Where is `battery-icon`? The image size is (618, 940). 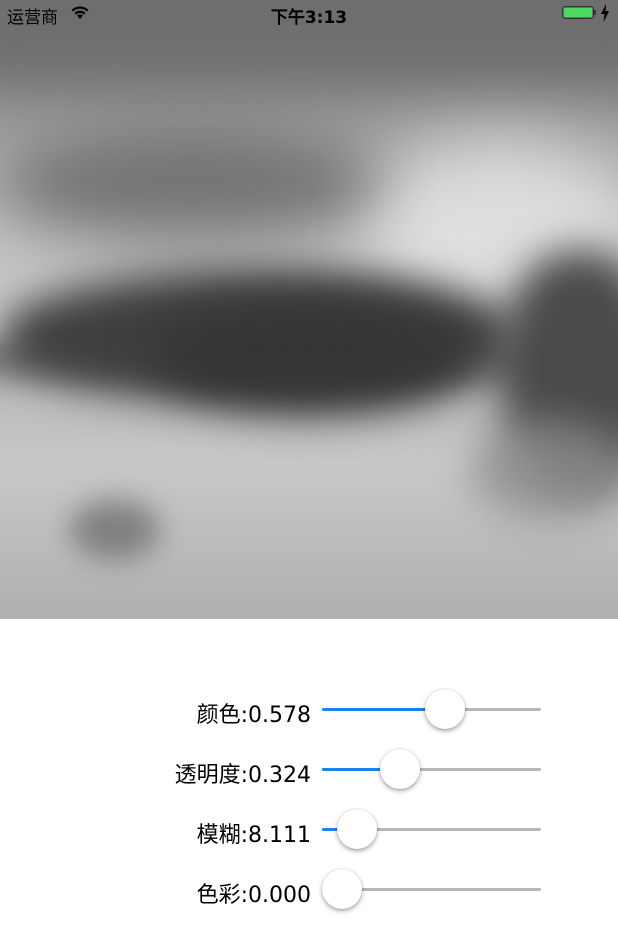 battery-icon is located at coordinates (578, 12).